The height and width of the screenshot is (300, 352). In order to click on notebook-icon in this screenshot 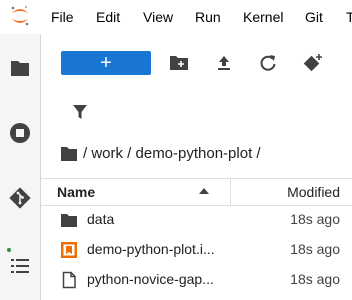, I will do `click(69, 250)`.